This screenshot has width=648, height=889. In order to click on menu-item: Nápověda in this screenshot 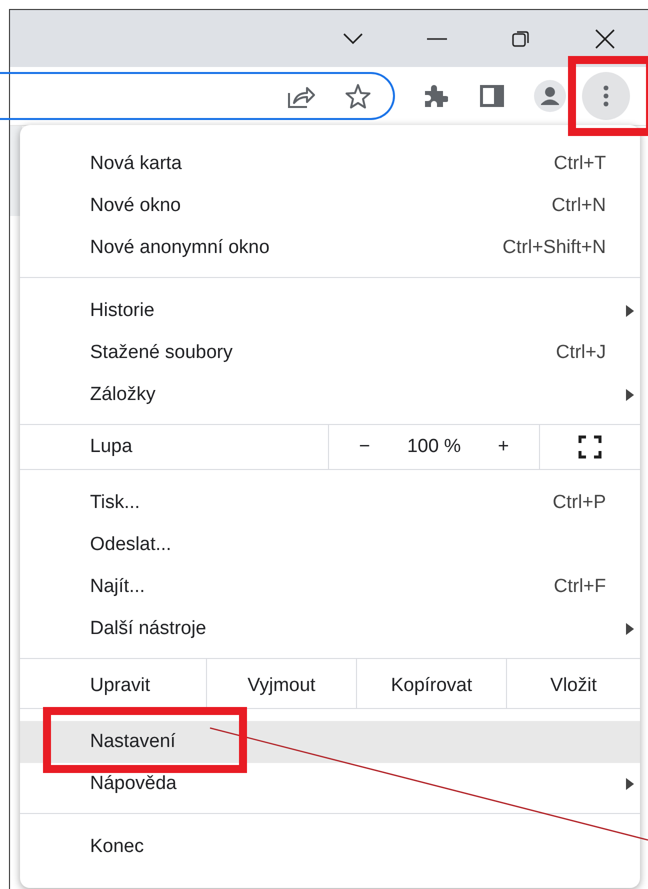, I will do `click(330, 784)`.